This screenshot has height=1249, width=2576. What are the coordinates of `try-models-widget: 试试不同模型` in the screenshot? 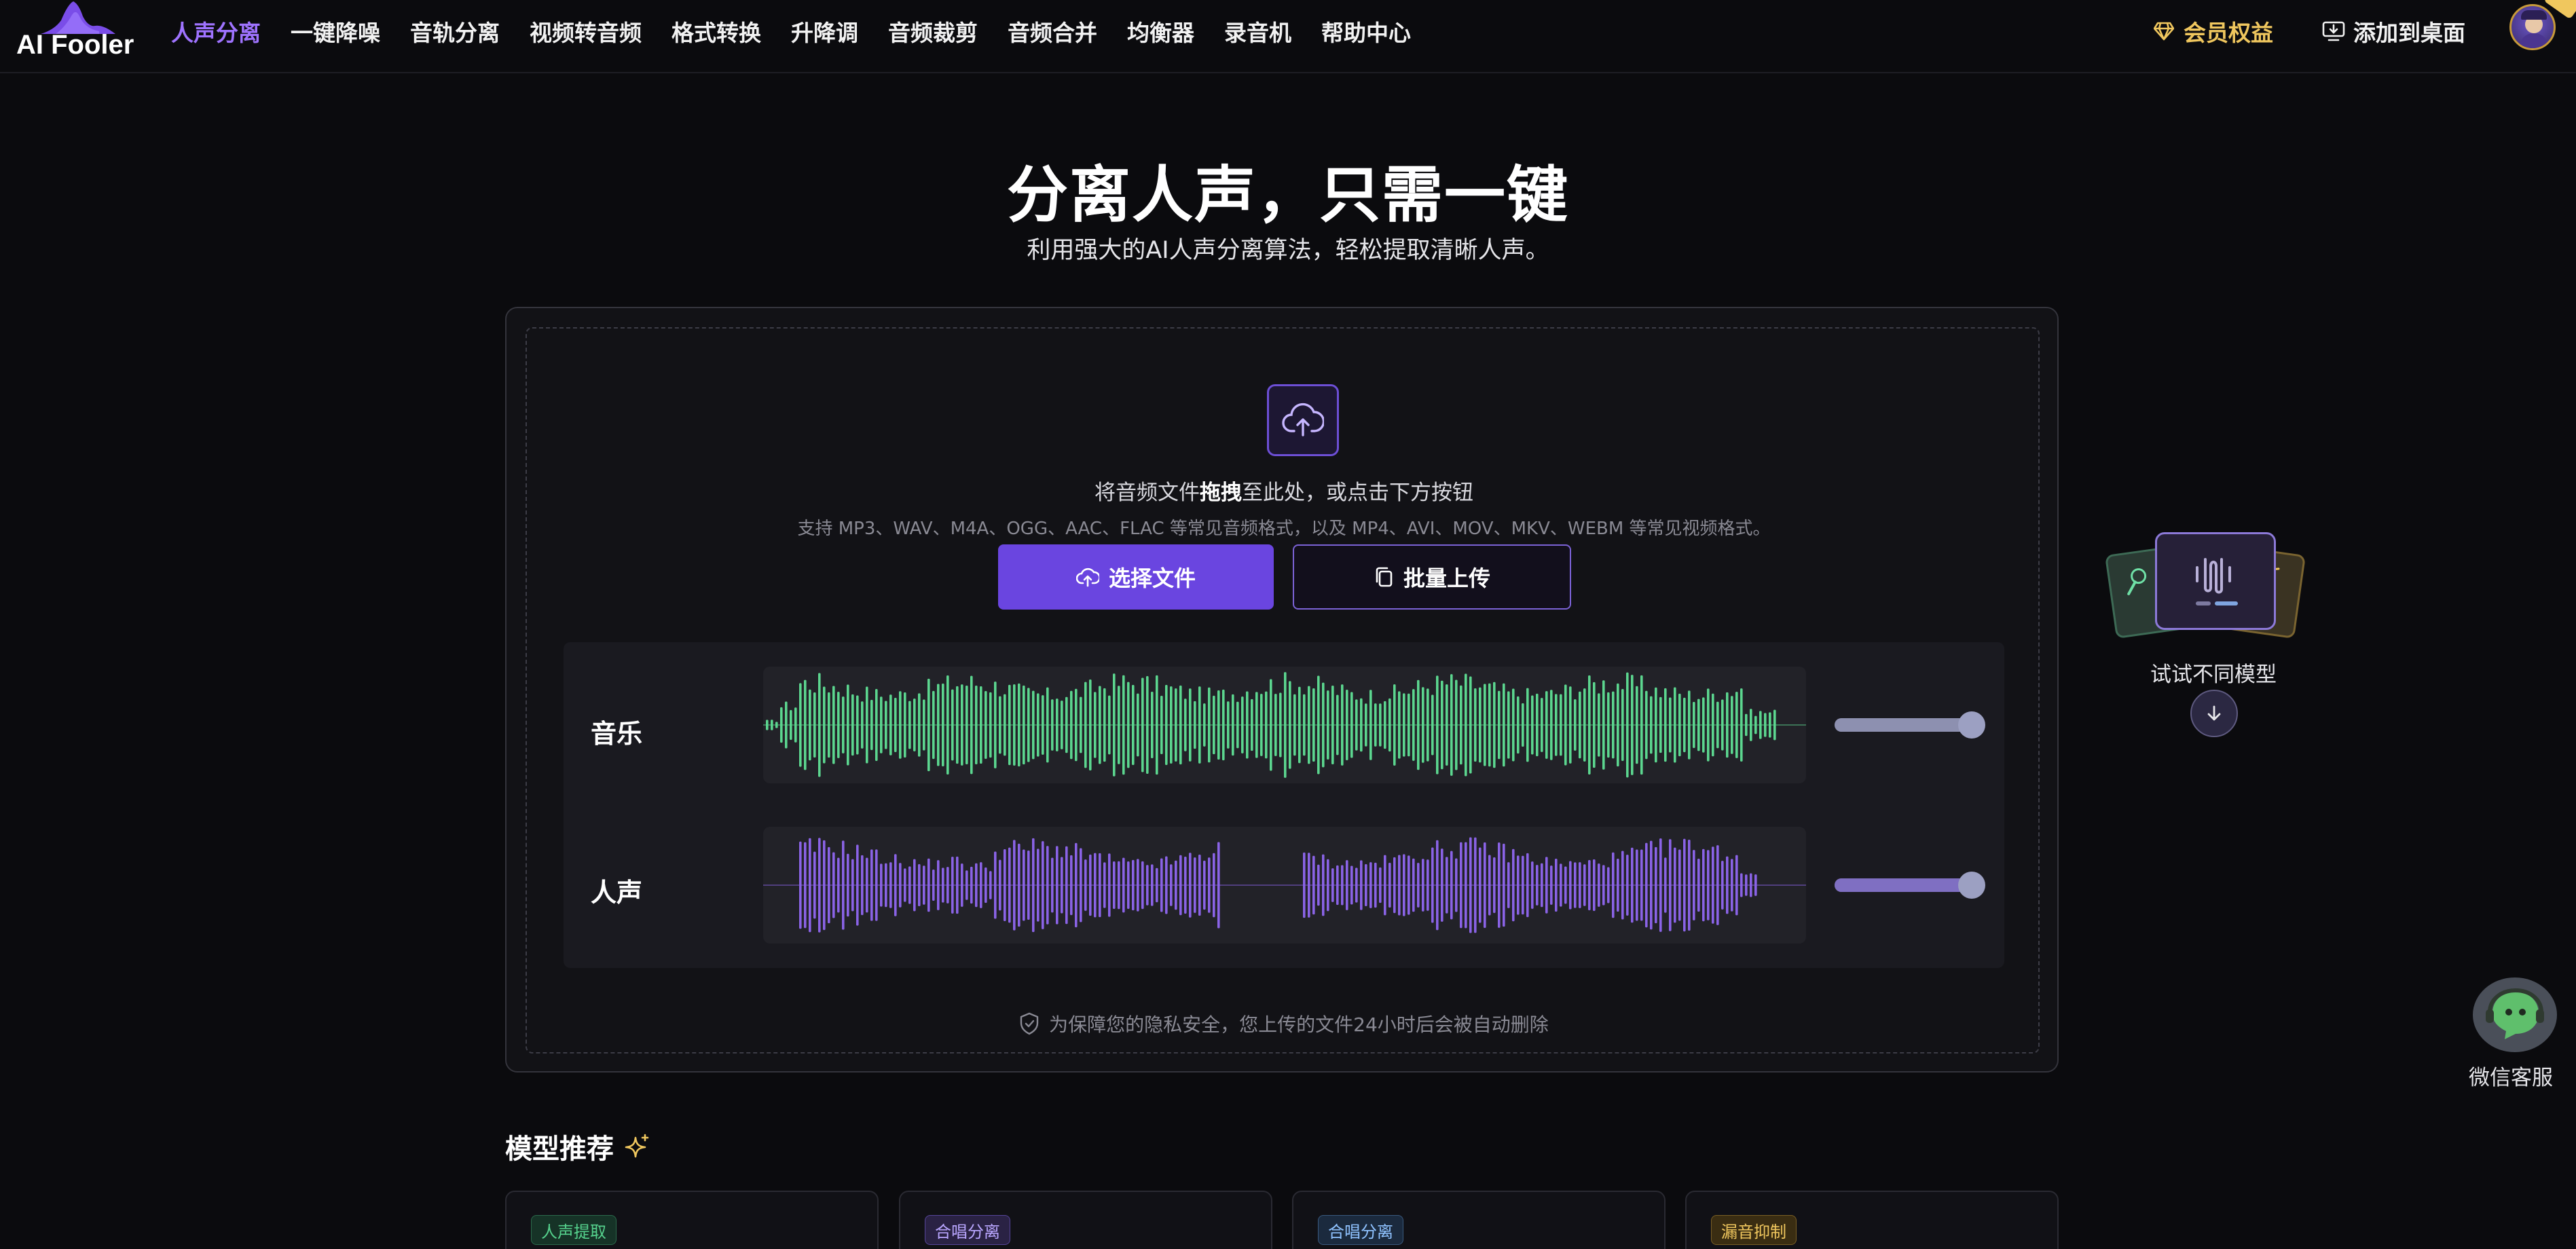 It's located at (2210, 638).